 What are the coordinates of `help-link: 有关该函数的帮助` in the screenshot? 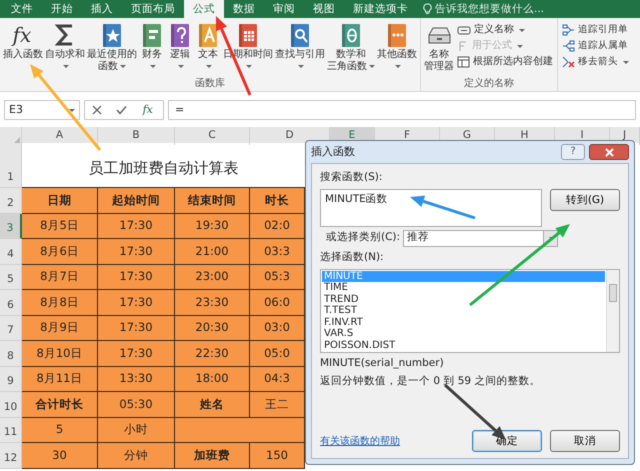 It's located at (360, 441).